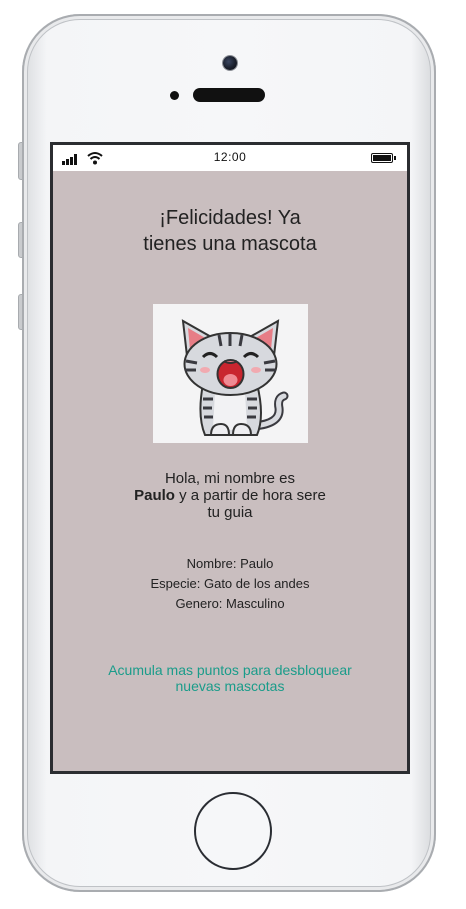 This screenshot has width=466, height=909. What do you see at coordinates (382, 158) in the screenshot?
I see `battery-icon` at bounding box center [382, 158].